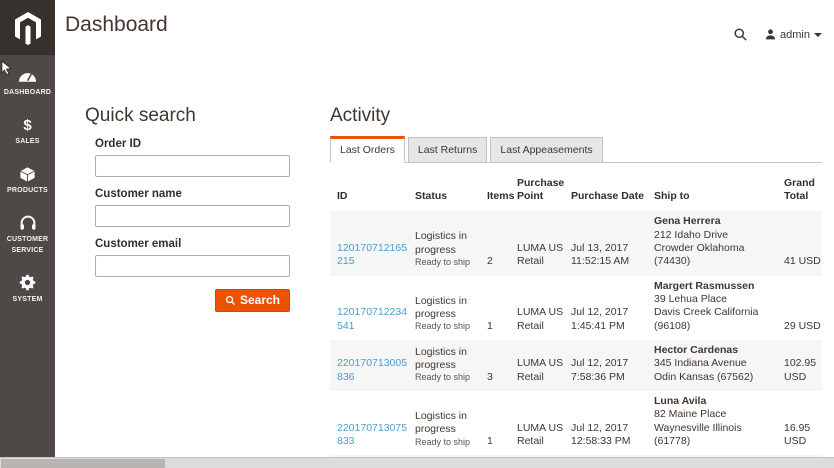 The image size is (834, 468). I want to click on ship-to-name: Gena Herrera, so click(687, 221).